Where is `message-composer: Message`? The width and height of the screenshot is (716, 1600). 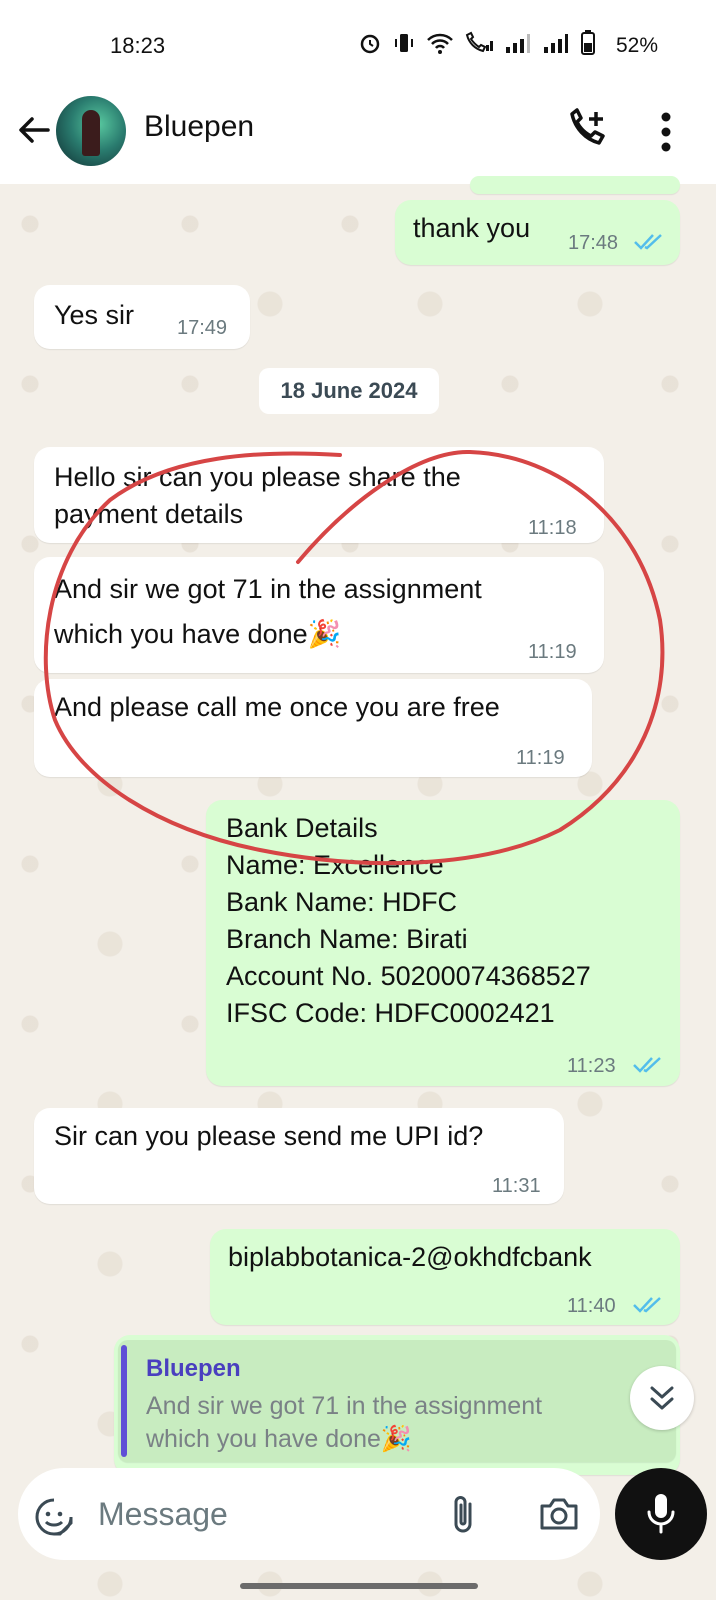 message-composer: Message is located at coordinates (309, 1514).